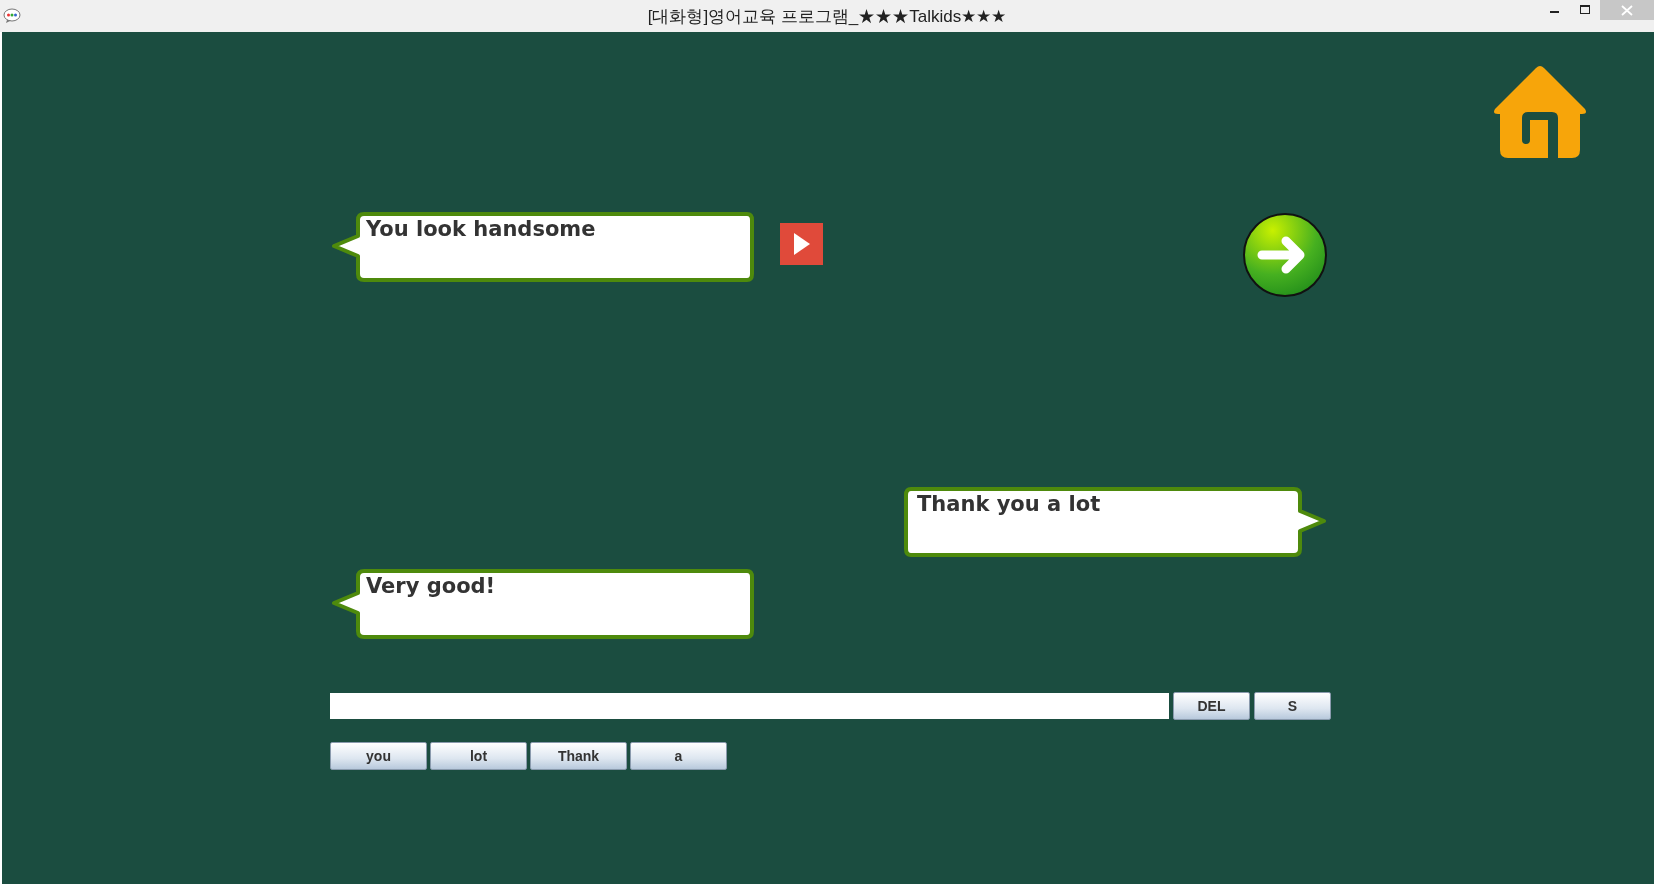  I want to click on bubble-text: You look handsome, so click(481, 229).